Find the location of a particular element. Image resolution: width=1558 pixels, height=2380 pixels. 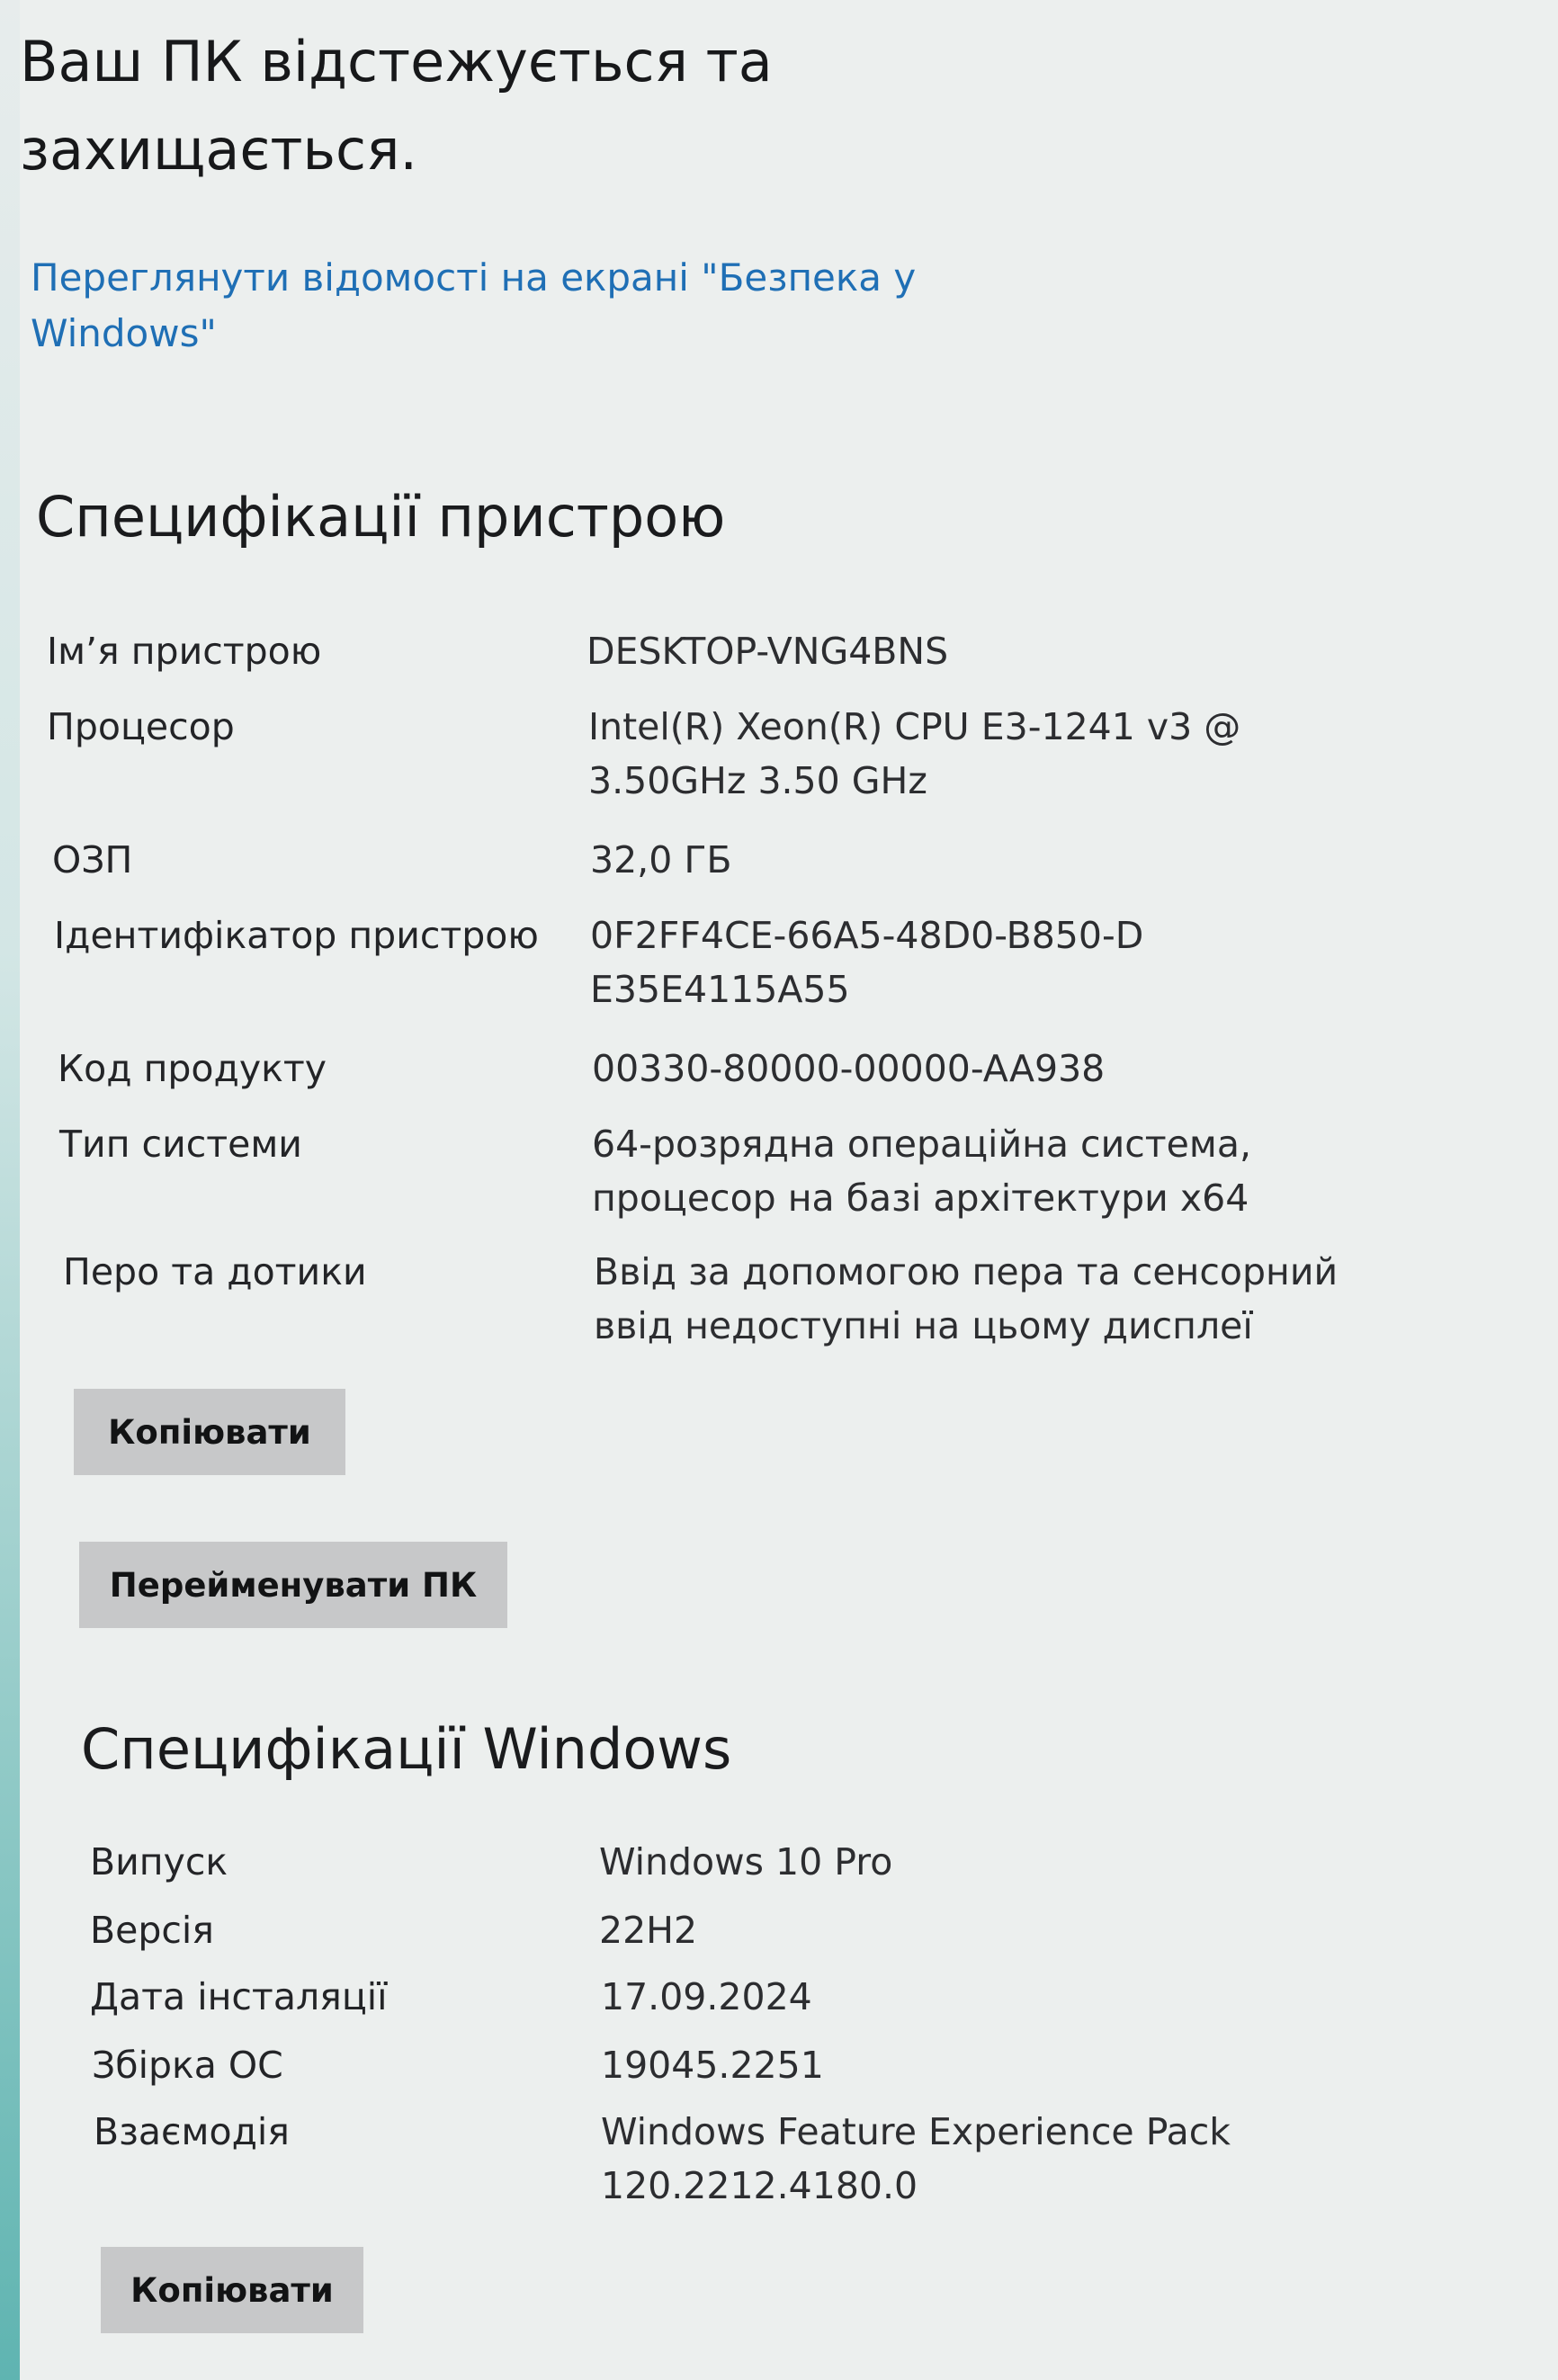

spec-label: Ім’я пристрою is located at coordinates (184, 651).